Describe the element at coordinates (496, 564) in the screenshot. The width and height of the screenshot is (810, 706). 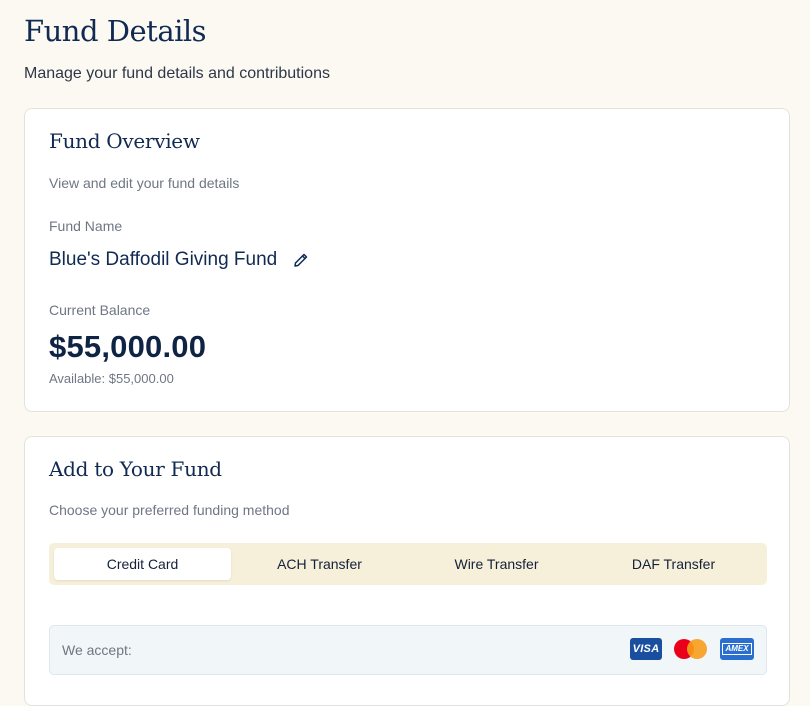
I see `tab-wire-transfer: Wire Transfer` at that location.